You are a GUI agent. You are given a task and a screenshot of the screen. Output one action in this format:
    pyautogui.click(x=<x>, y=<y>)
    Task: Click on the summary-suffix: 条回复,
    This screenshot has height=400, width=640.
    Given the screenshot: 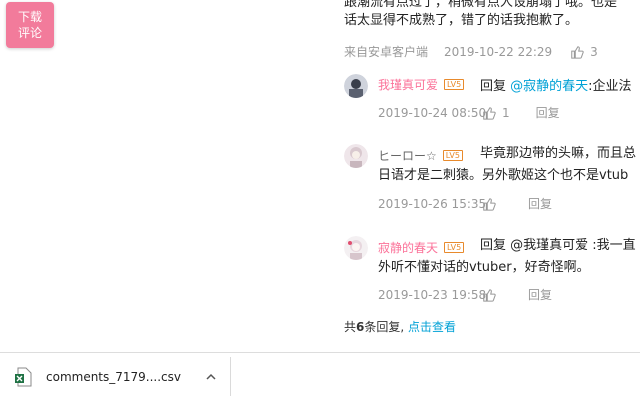 What is the action you would take?
    pyautogui.click(x=384, y=327)
    